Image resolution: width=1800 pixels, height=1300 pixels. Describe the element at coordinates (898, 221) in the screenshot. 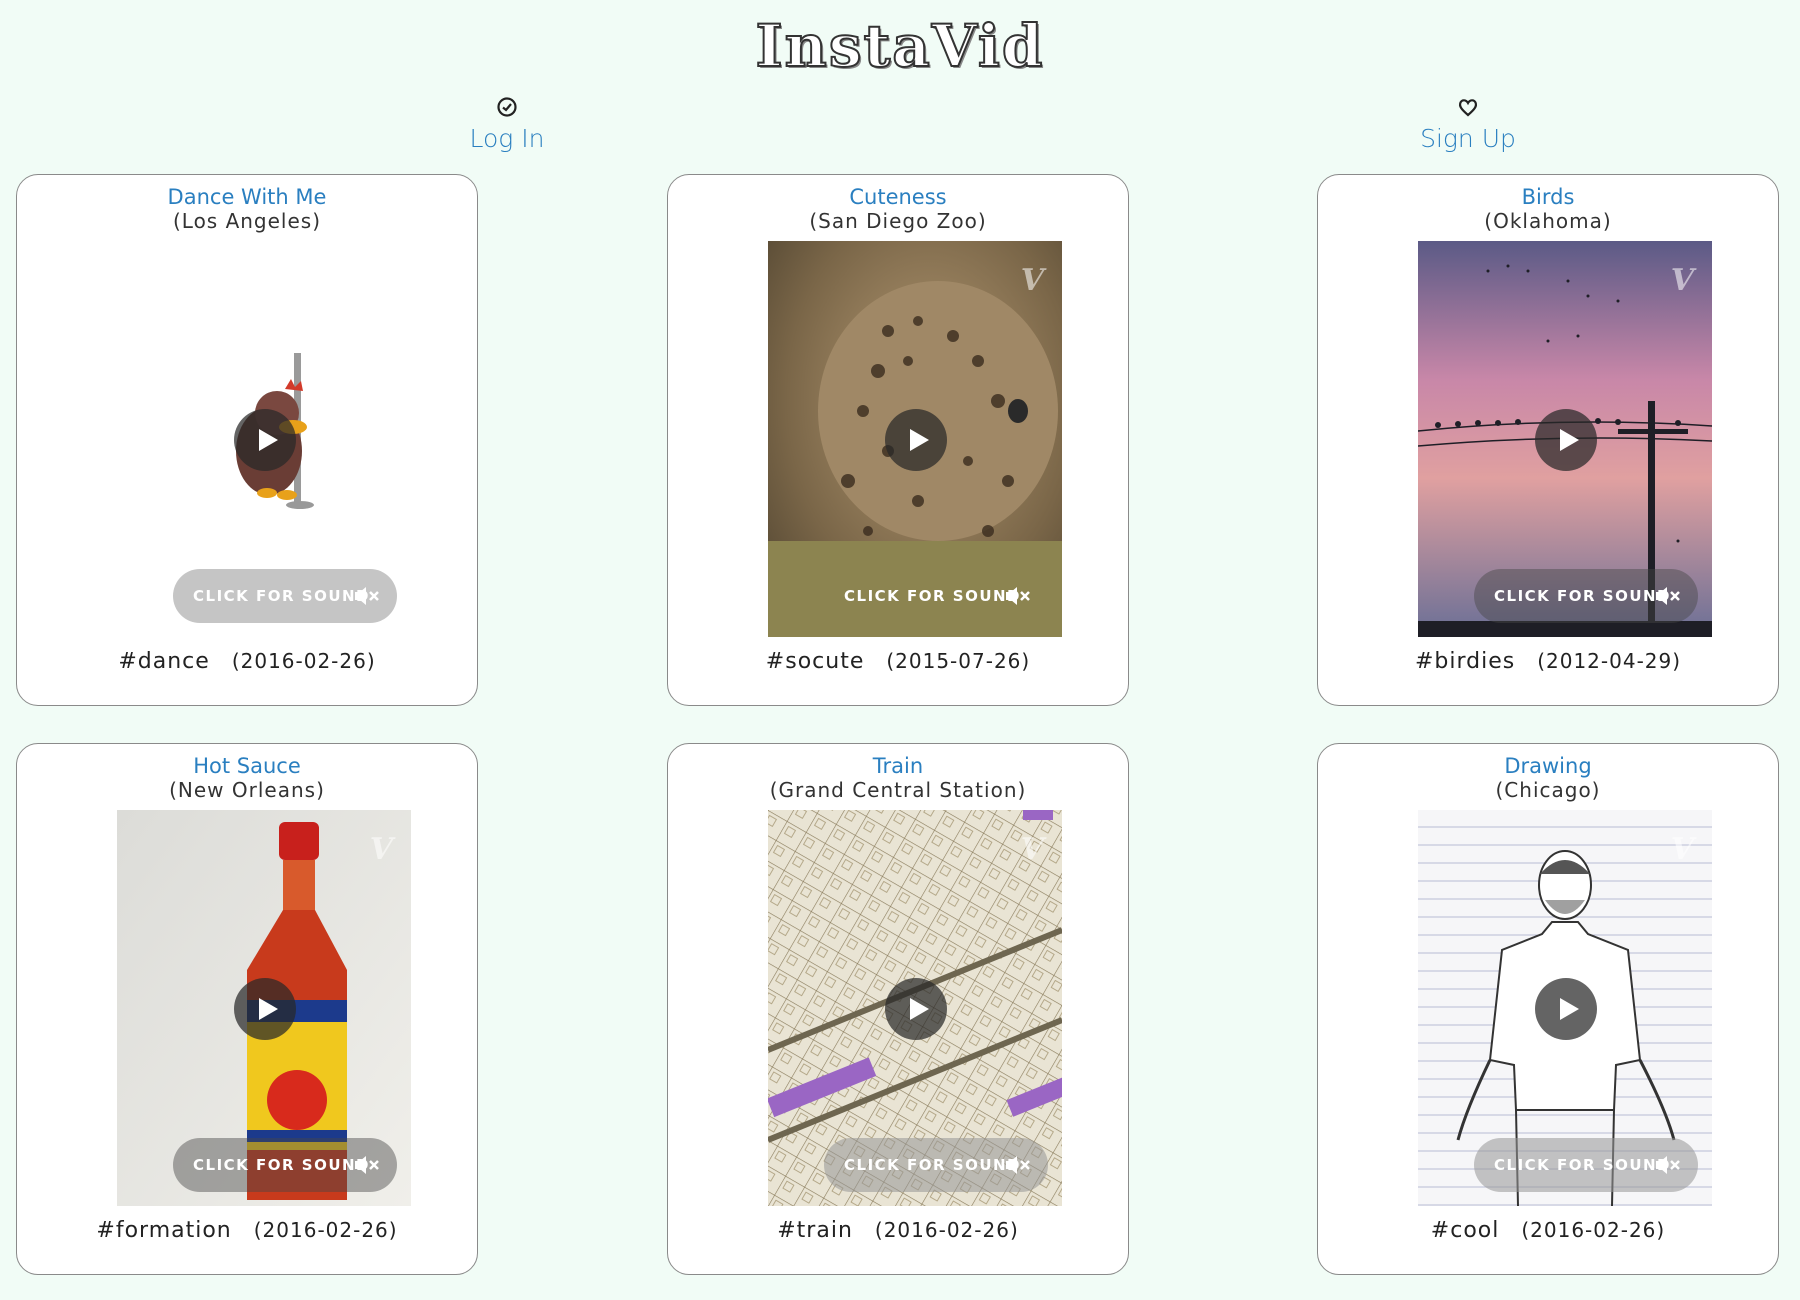

I see `card-location: (San Diego Zoo)` at that location.